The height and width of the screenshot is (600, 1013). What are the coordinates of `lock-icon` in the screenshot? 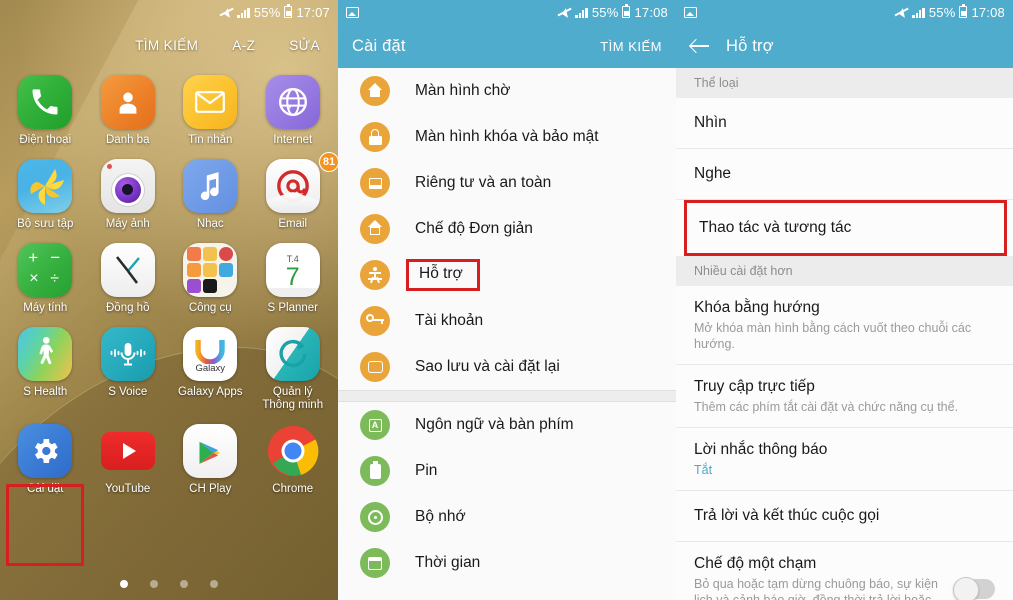 It's located at (375, 137).